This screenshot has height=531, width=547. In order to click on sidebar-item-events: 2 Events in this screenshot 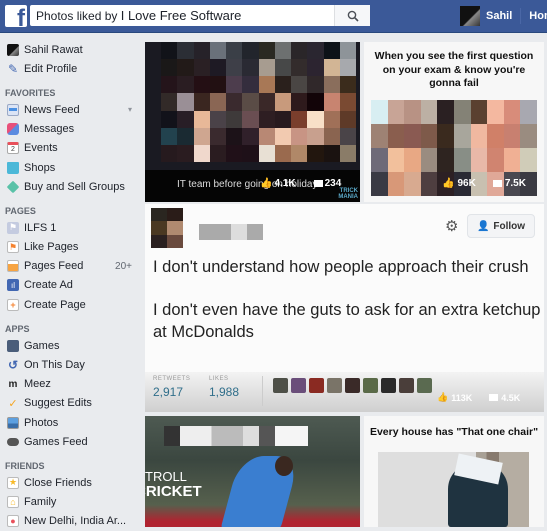, I will do `click(71, 148)`.